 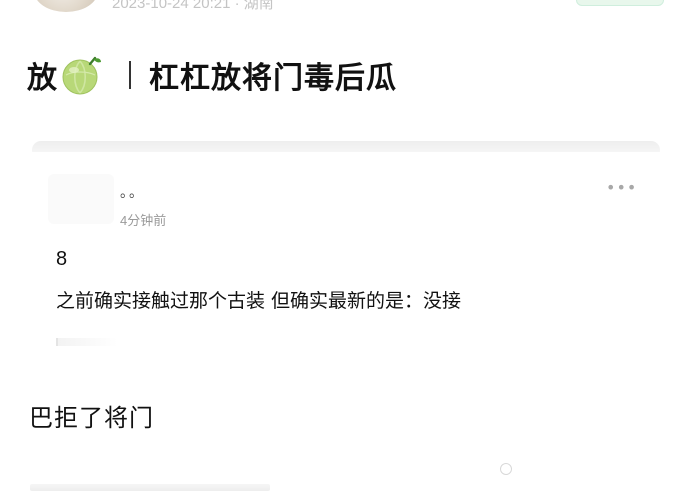 I want to click on watermark-logo-icon, so click(x=506, y=469).